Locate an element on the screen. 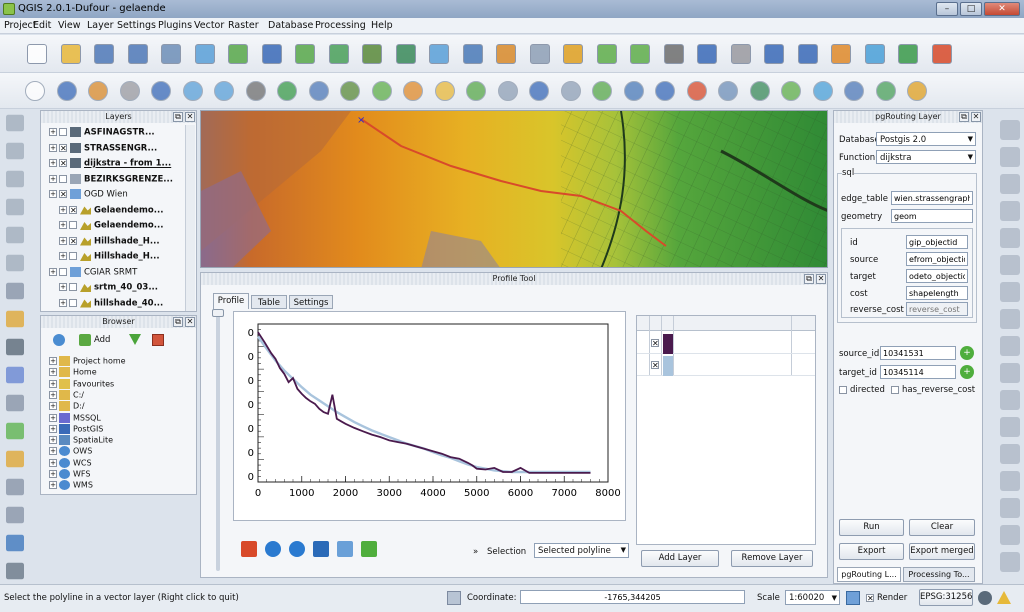 This screenshot has width=1024, height=612. id-input is located at coordinates (937, 242).